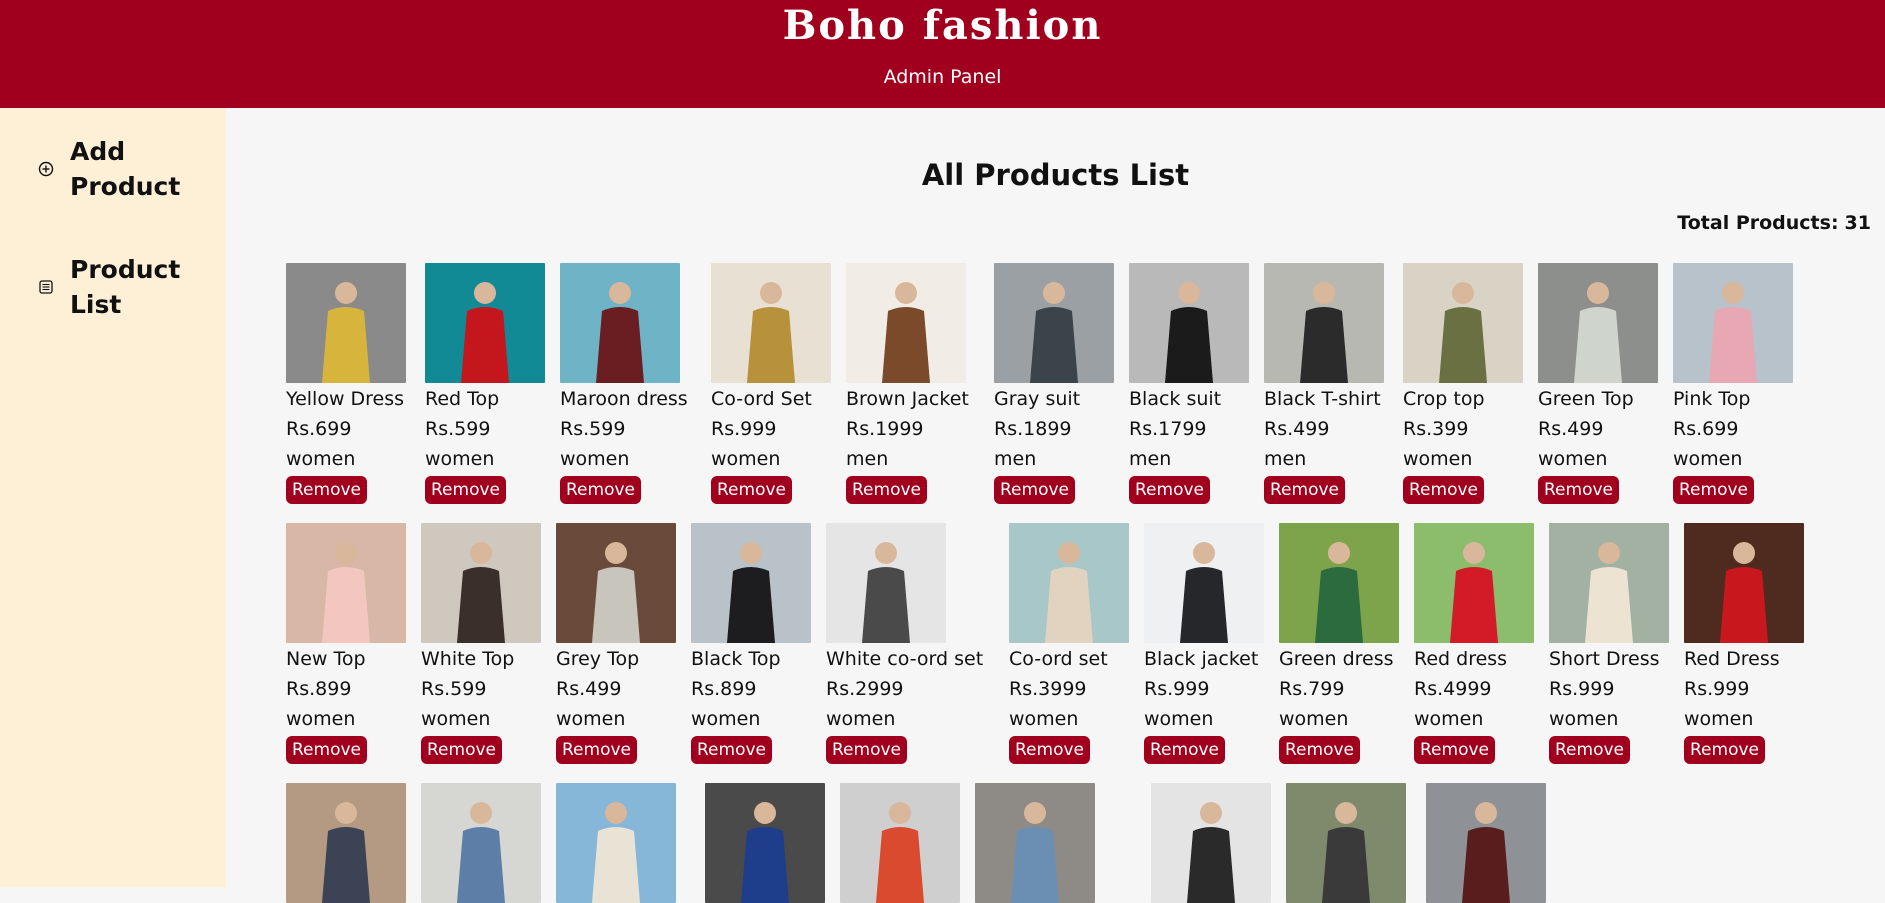  What do you see at coordinates (345, 399) in the screenshot?
I see `product-name: Yellow Dress` at bounding box center [345, 399].